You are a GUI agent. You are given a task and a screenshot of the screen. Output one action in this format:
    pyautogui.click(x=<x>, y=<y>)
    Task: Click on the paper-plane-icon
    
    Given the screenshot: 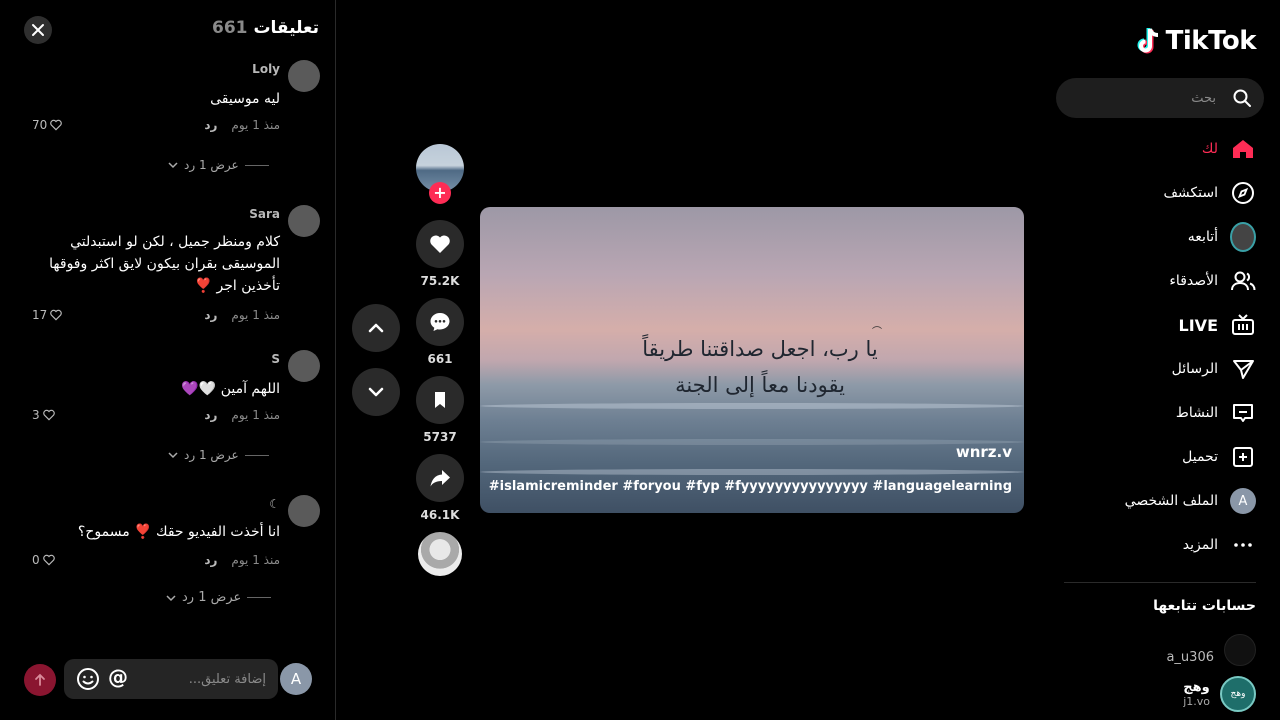 What is the action you would take?
    pyautogui.click(x=1243, y=369)
    